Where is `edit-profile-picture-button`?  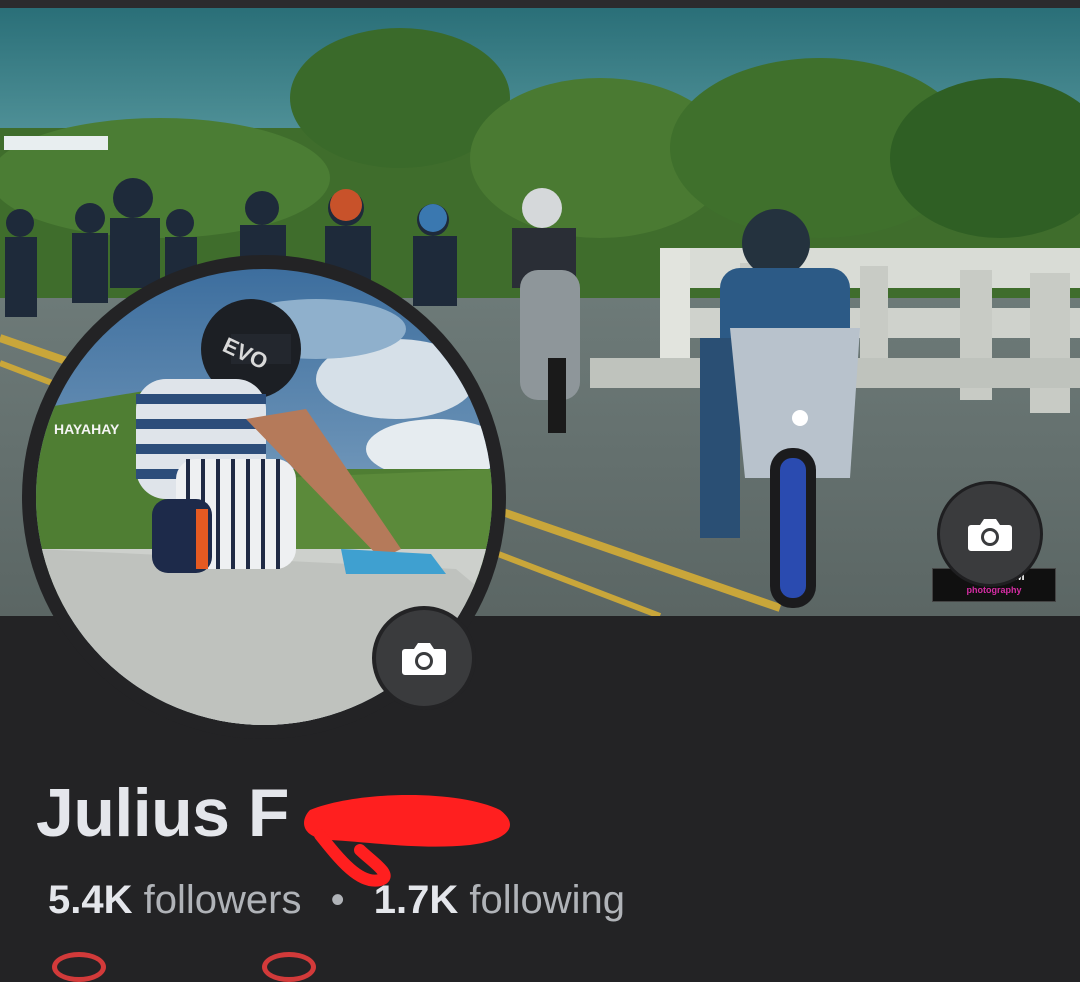 edit-profile-picture-button is located at coordinates (424, 658).